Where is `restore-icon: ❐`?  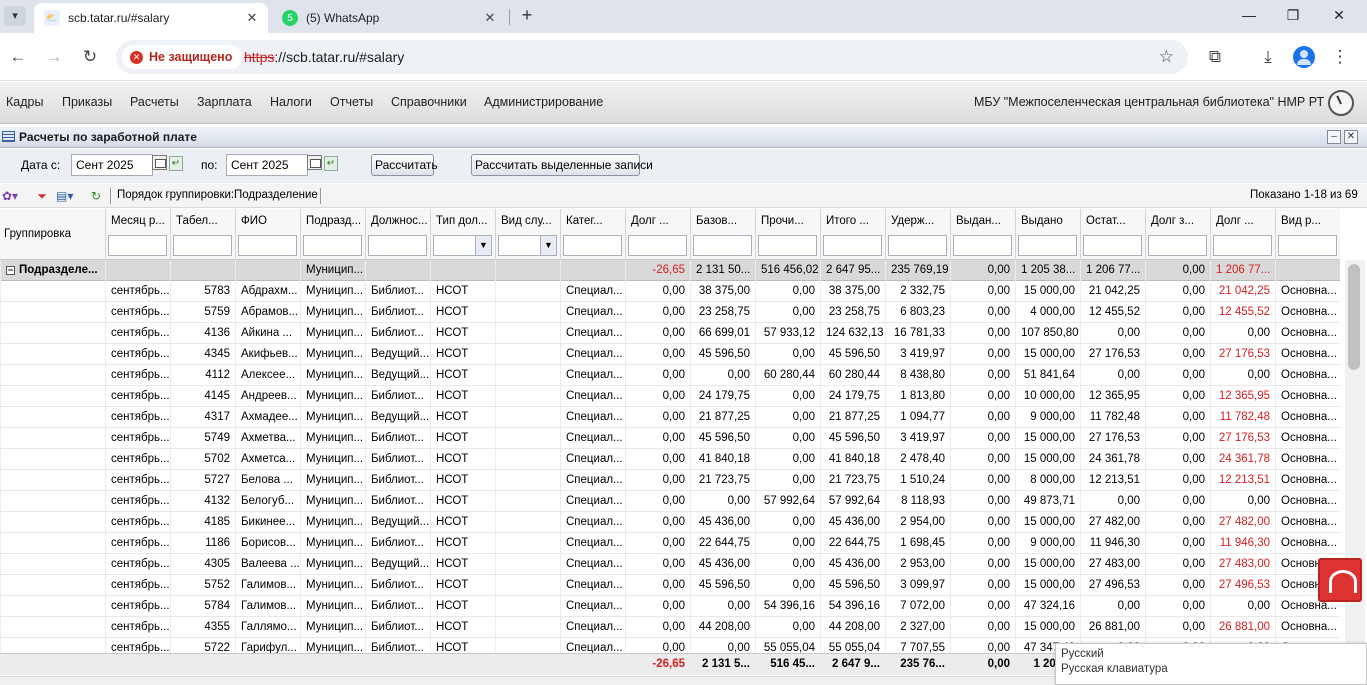 restore-icon: ❐ is located at coordinates (1293, 15).